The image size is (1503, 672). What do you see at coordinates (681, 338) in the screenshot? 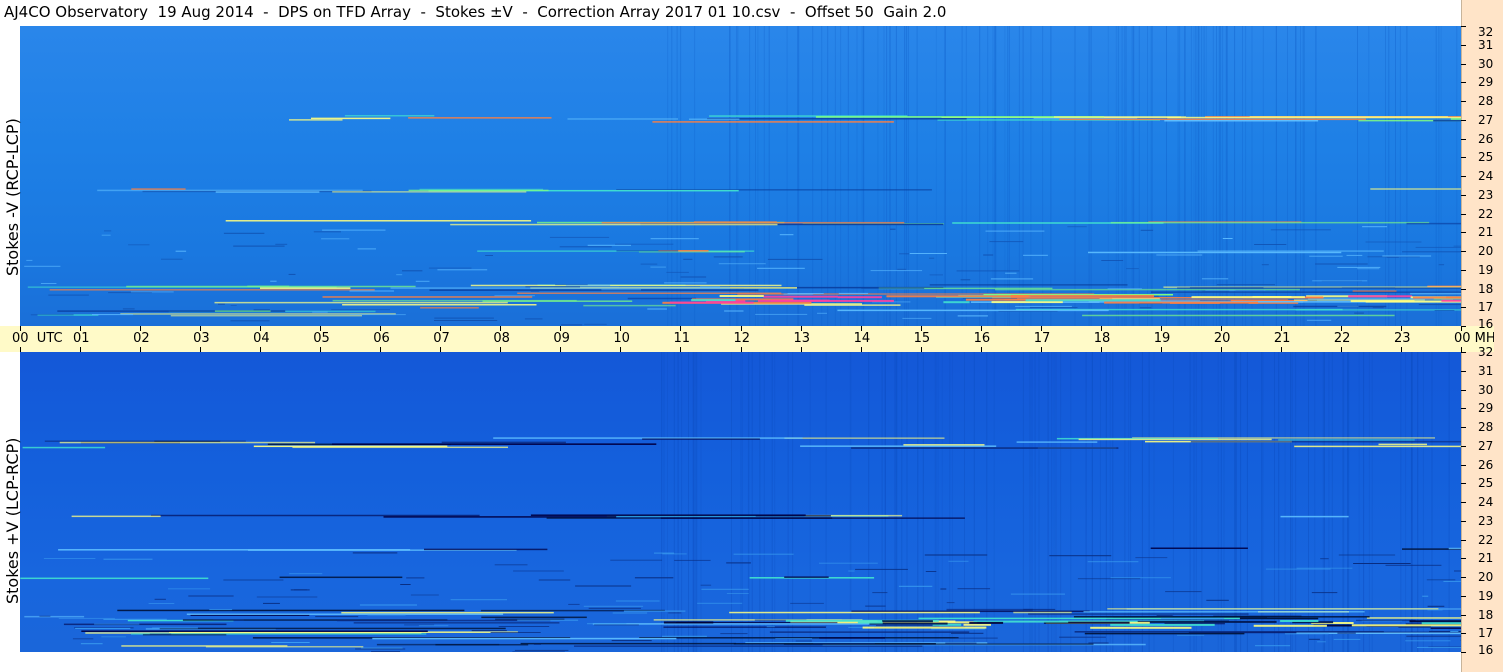
I see `time-tick-label: 11` at bounding box center [681, 338].